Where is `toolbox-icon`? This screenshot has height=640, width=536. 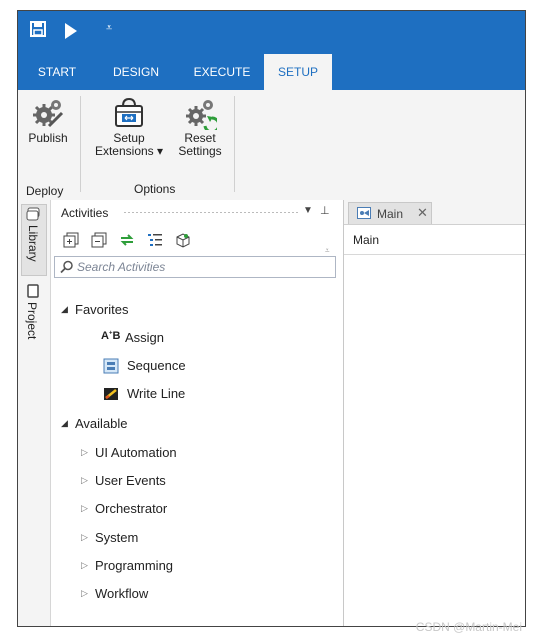 toolbox-icon is located at coordinates (129, 112).